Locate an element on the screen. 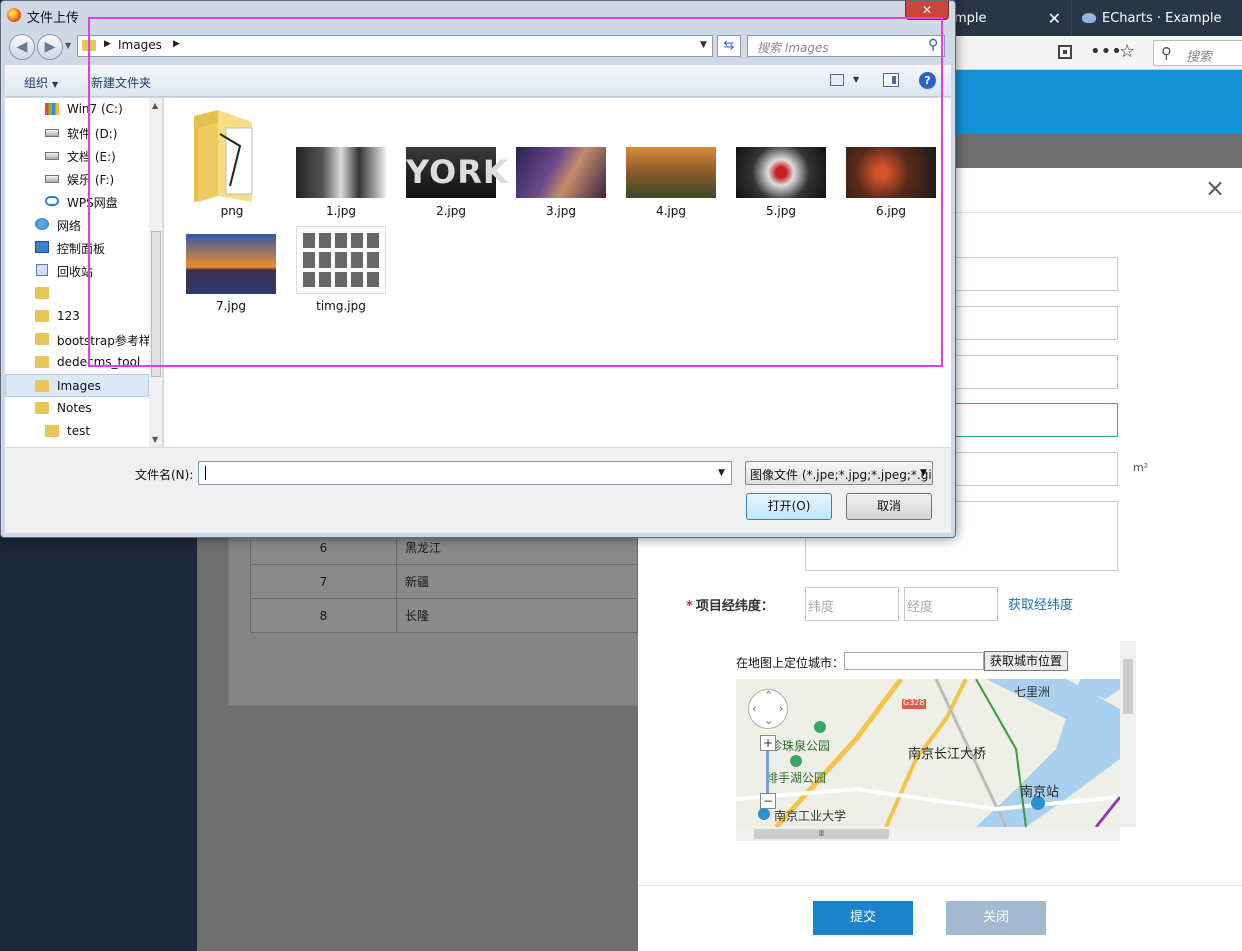  close-button: 关闭 is located at coordinates (996, 918).